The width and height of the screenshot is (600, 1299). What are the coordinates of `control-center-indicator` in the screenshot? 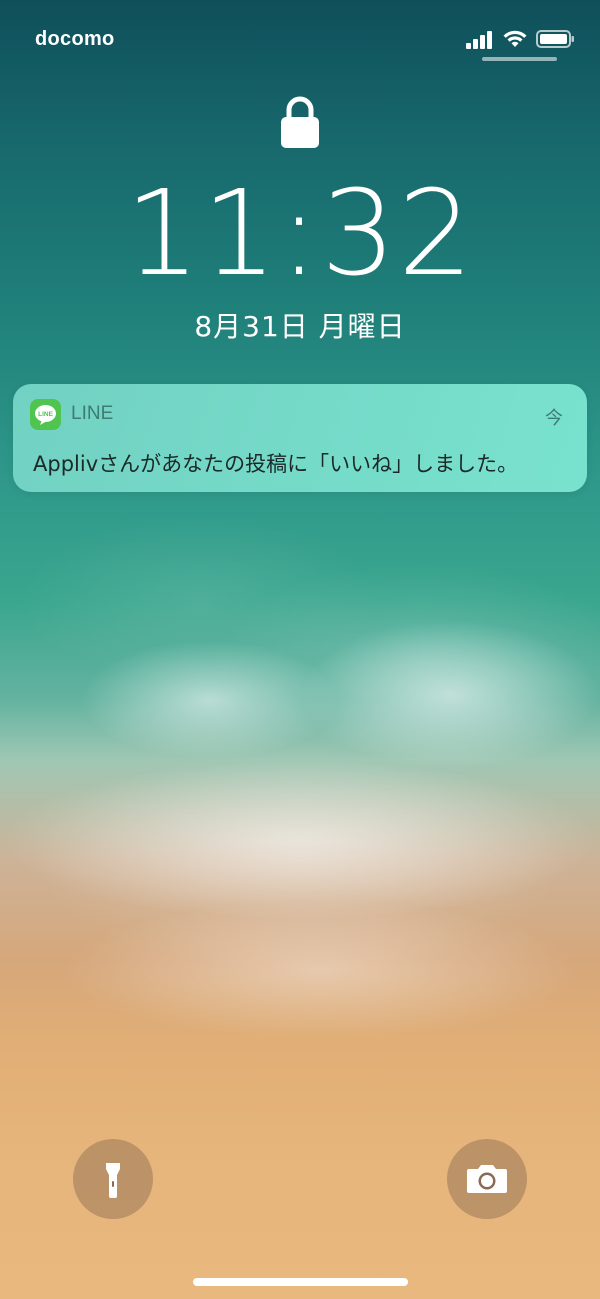 It's located at (519, 59).